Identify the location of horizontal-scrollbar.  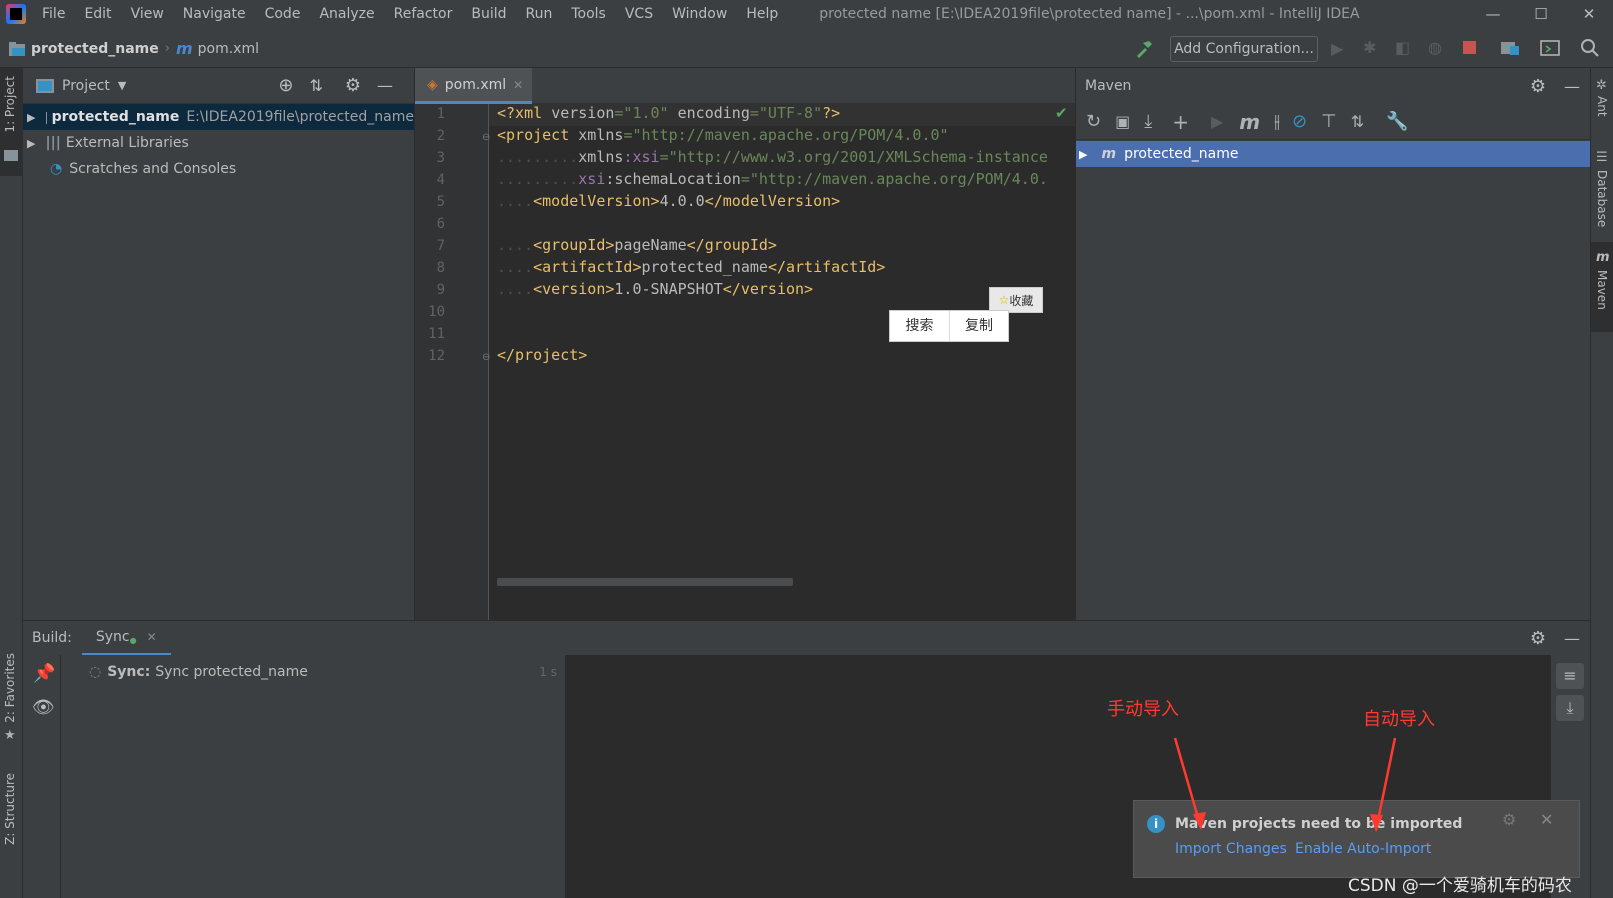
(645, 582).